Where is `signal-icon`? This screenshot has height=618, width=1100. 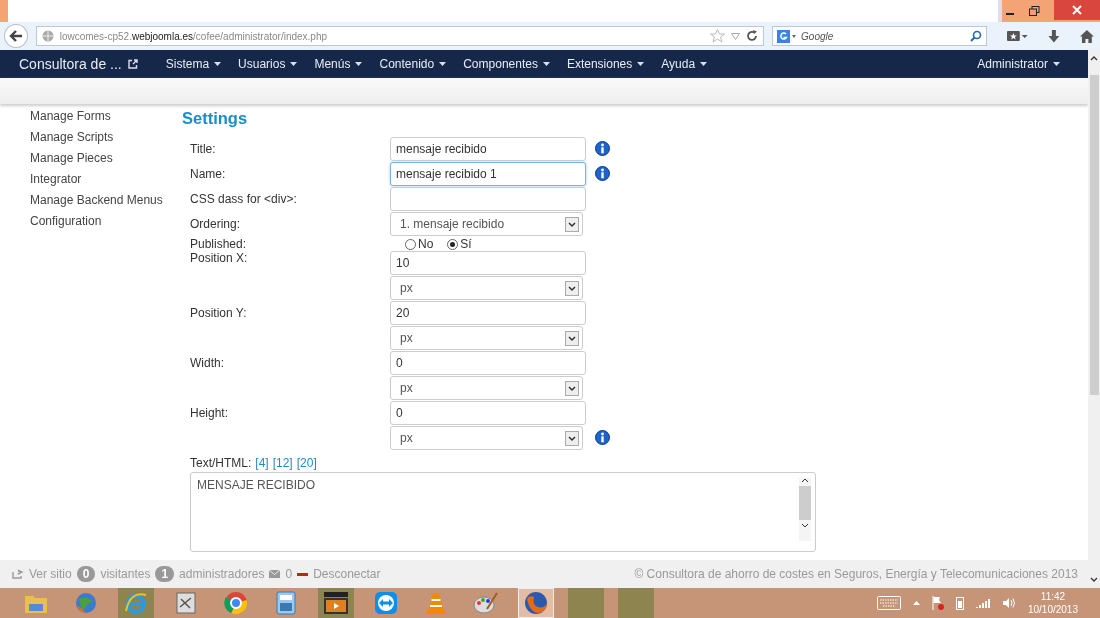 signal-icon is located at coordinates (982, 603).